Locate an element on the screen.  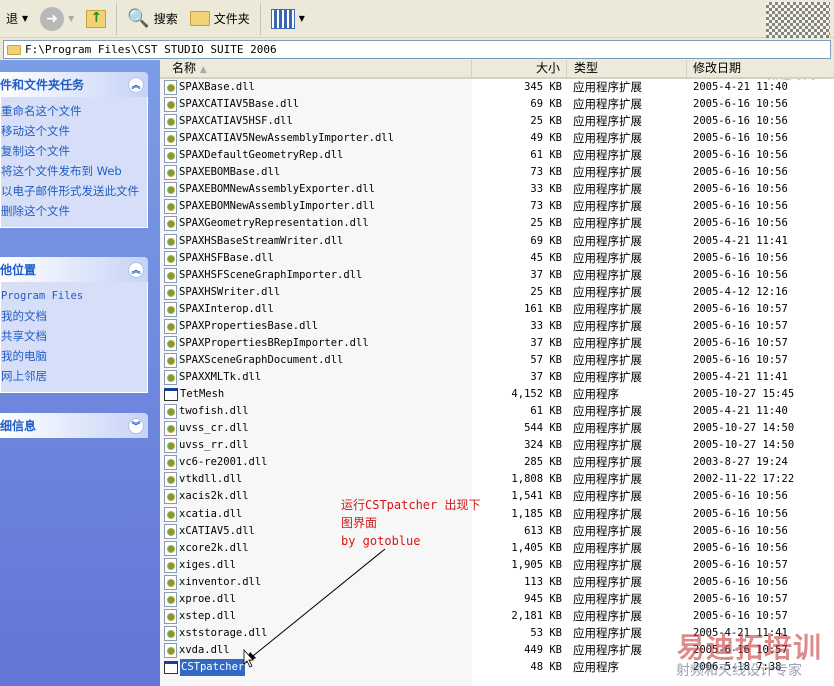
file-row: xproe.dll 945 KB 应用程序扩展 2005-6-16 10:57 is located at coordinates (497, 599).